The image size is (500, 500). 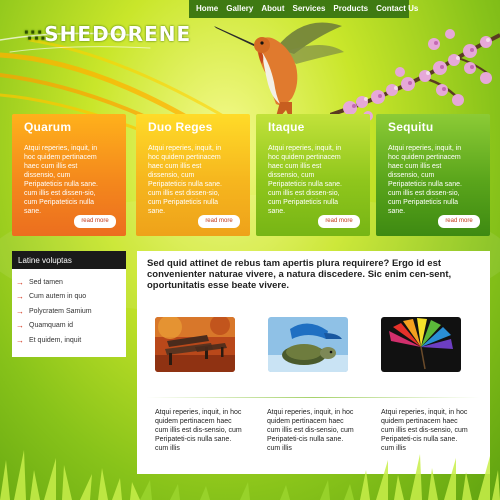 What do you see at coordinates (313, 397) in the screenshot?
I see `content-divider` at bounding box center [313, 397].